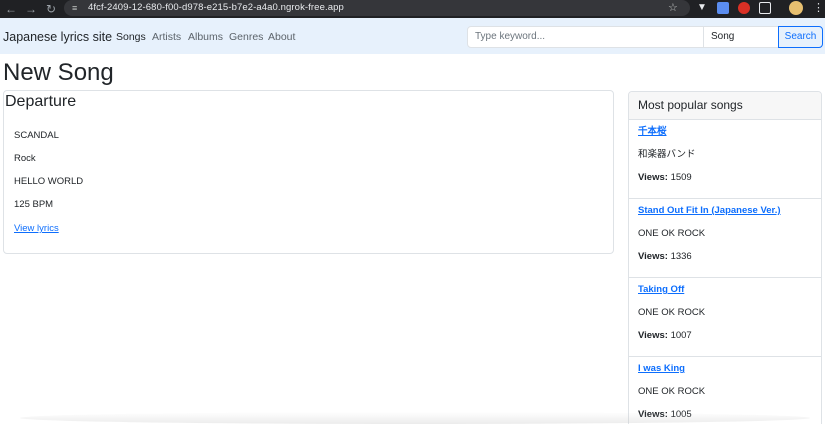  I want to click on popular-song-views: Views: 1336, so click(665, 257).